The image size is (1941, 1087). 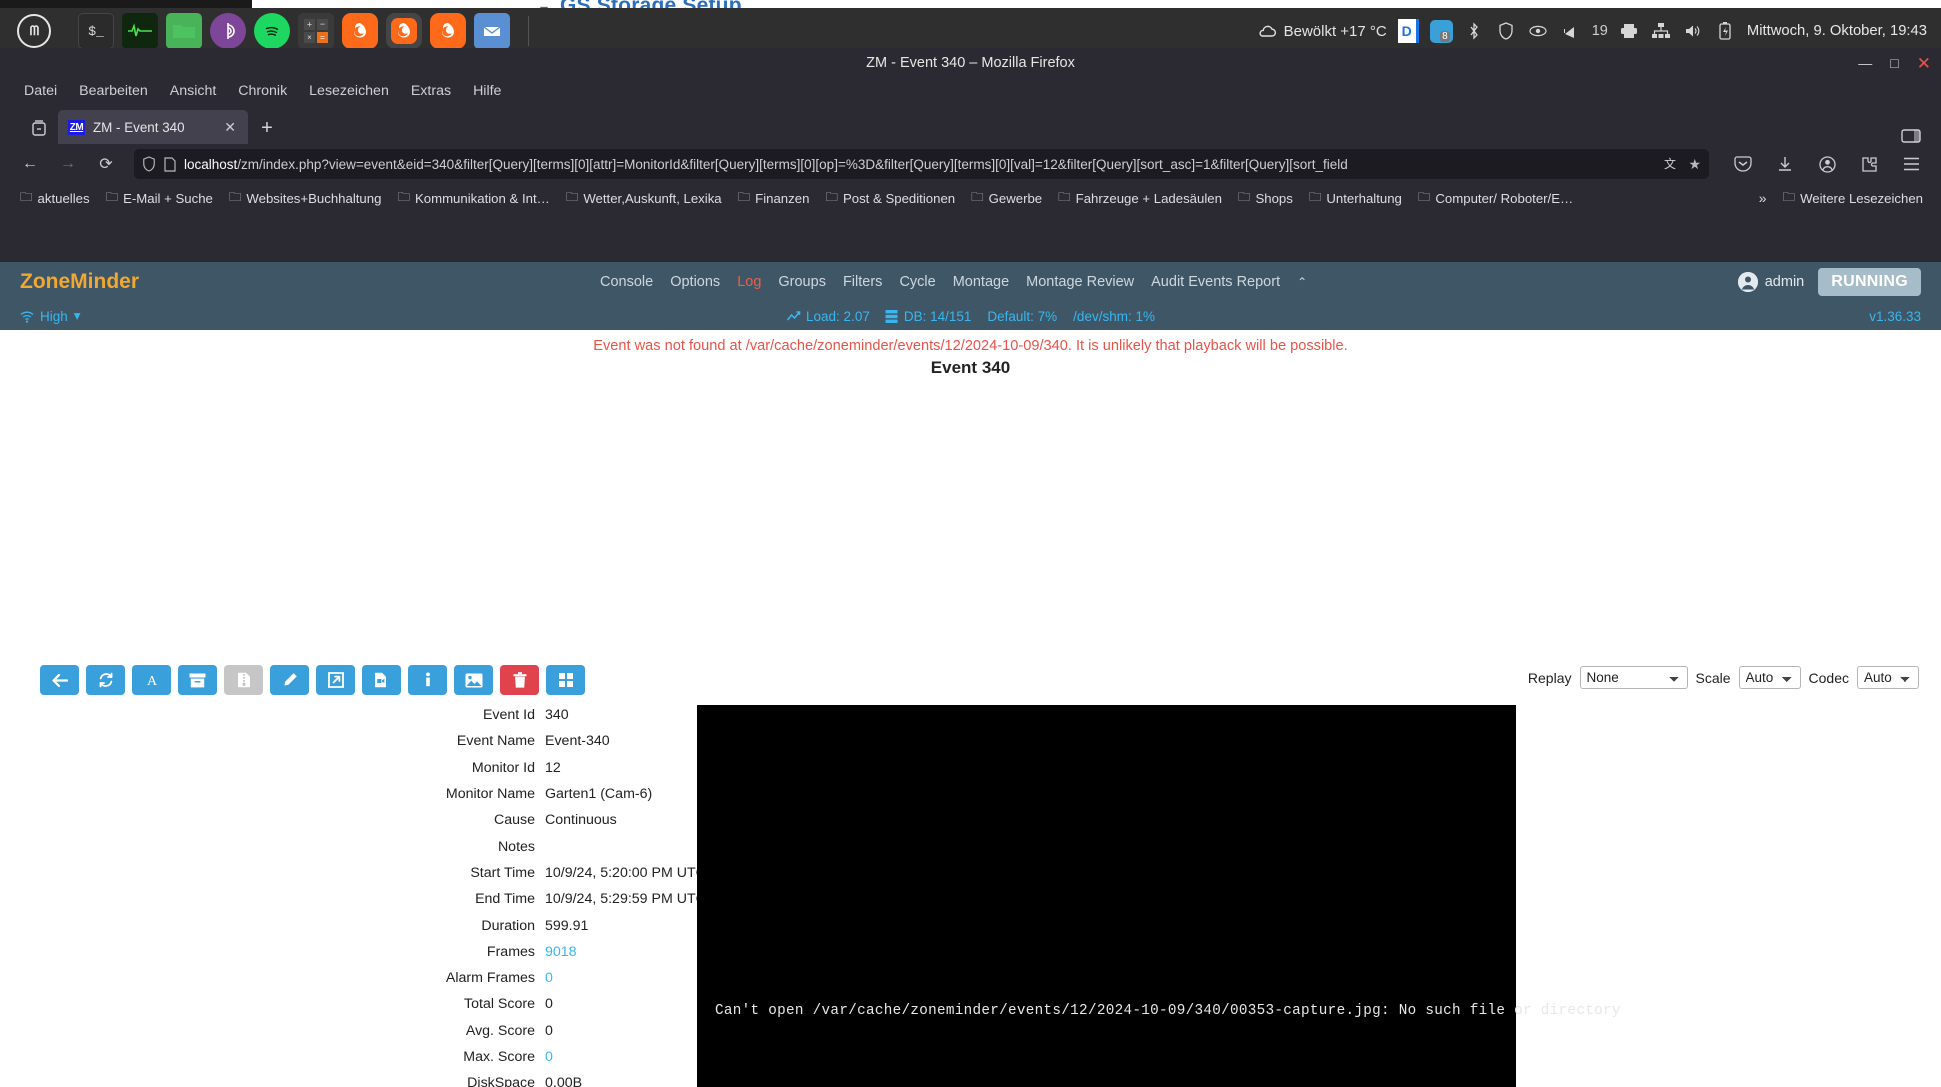 I want to click on shm-stat: /dev/shm: 1%, so click(x=1114, y=316).